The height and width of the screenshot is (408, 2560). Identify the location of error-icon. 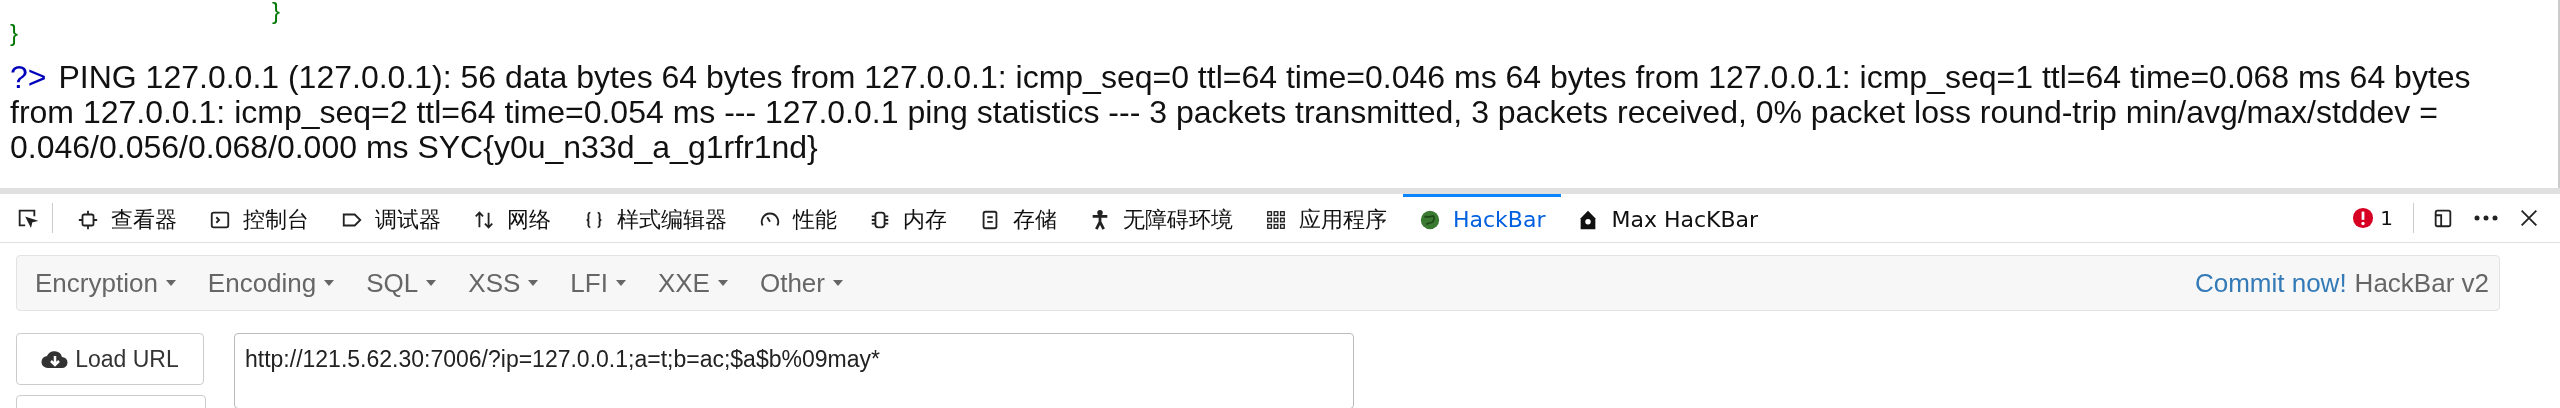
(2363, 218).